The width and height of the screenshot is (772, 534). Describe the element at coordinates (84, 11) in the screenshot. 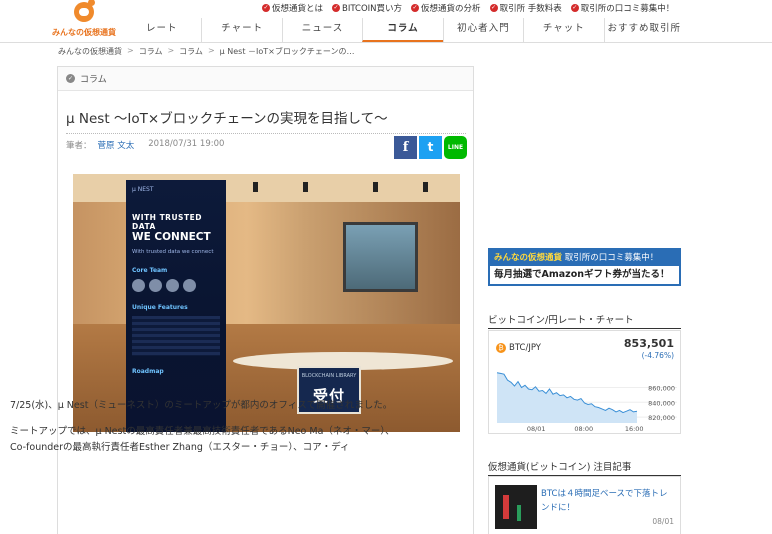

I see `mascot-icon` at that location.